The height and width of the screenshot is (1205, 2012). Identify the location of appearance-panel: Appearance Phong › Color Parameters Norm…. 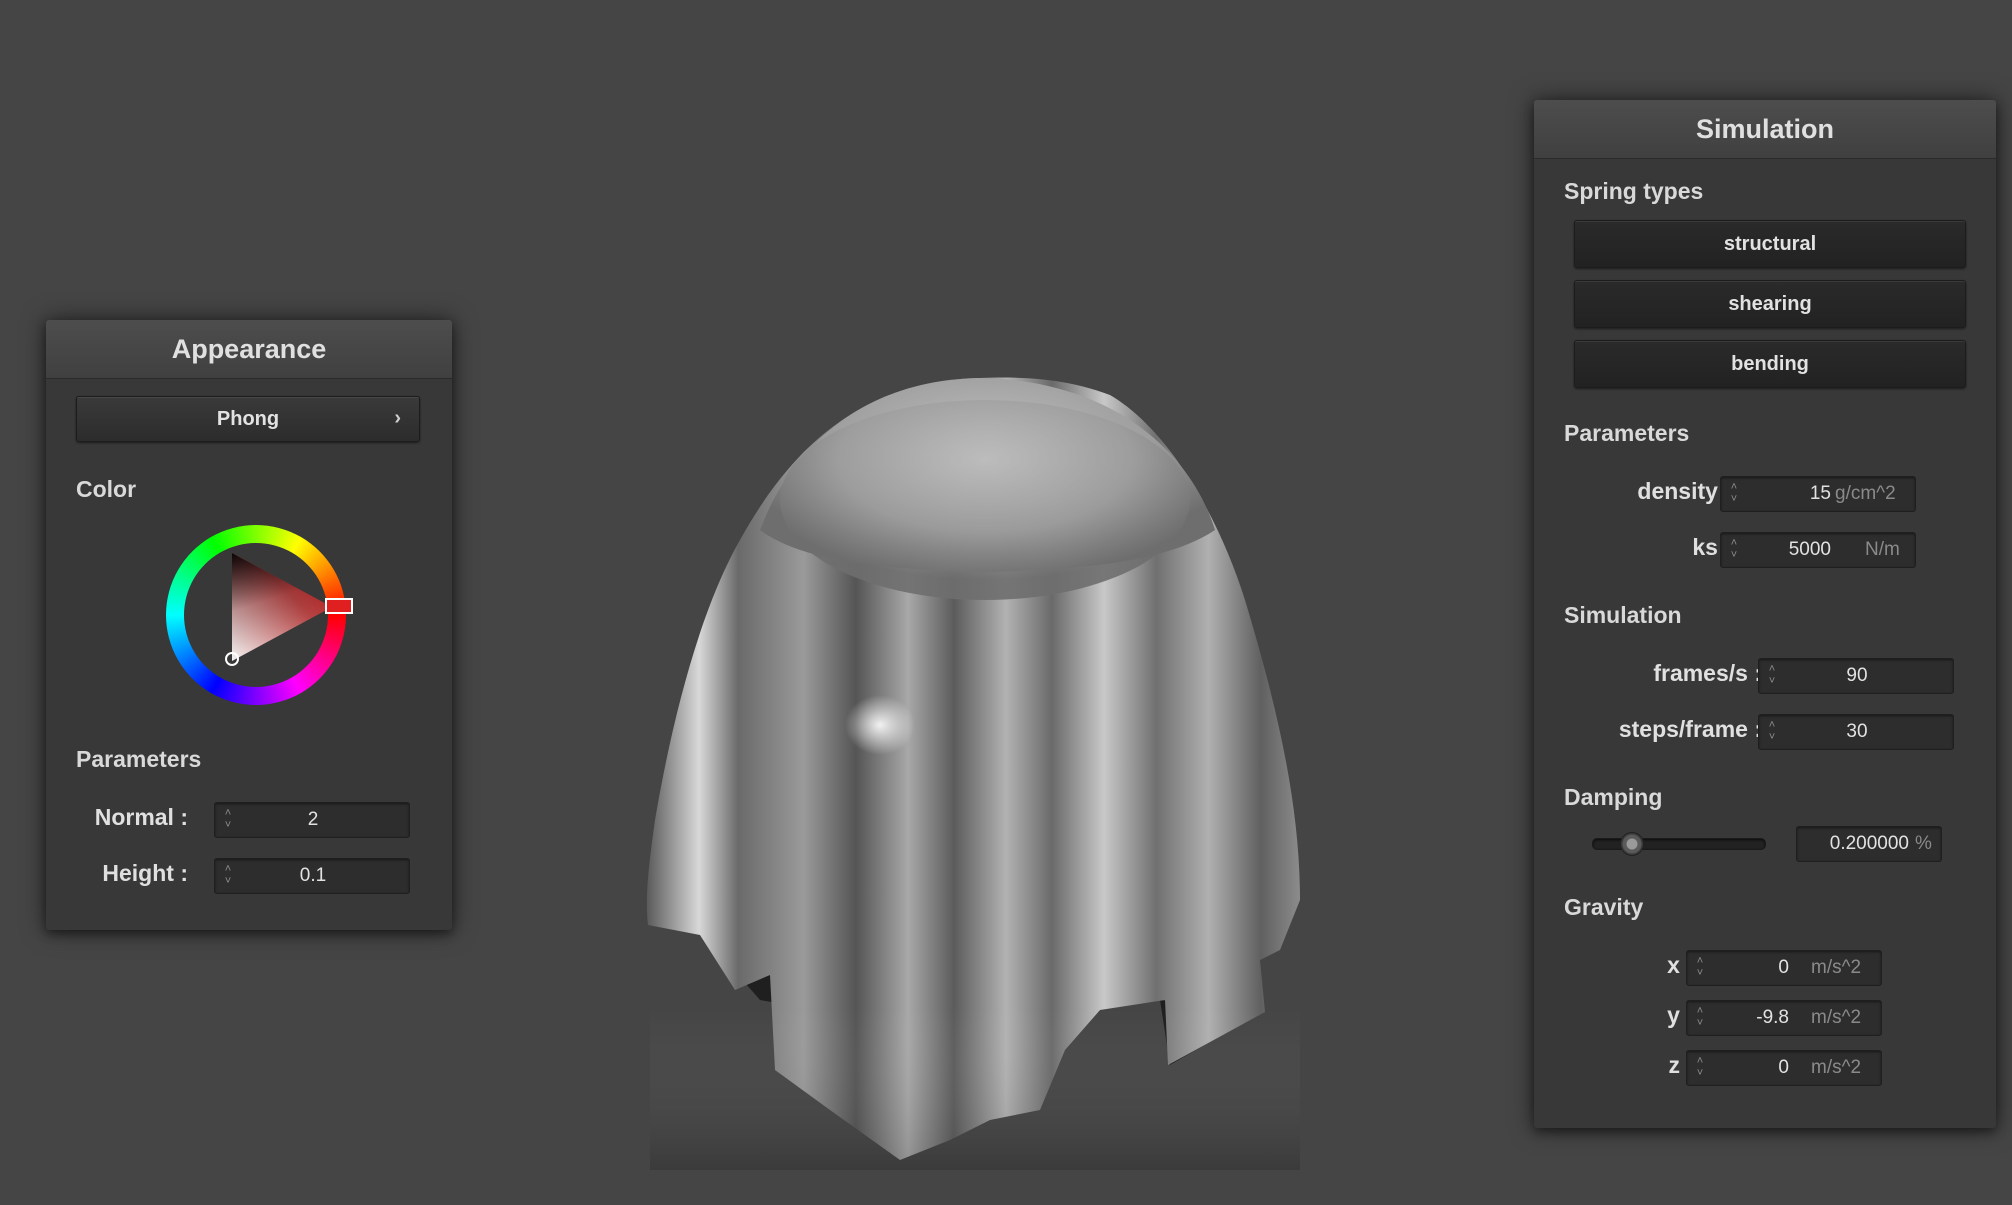
(249, 625).